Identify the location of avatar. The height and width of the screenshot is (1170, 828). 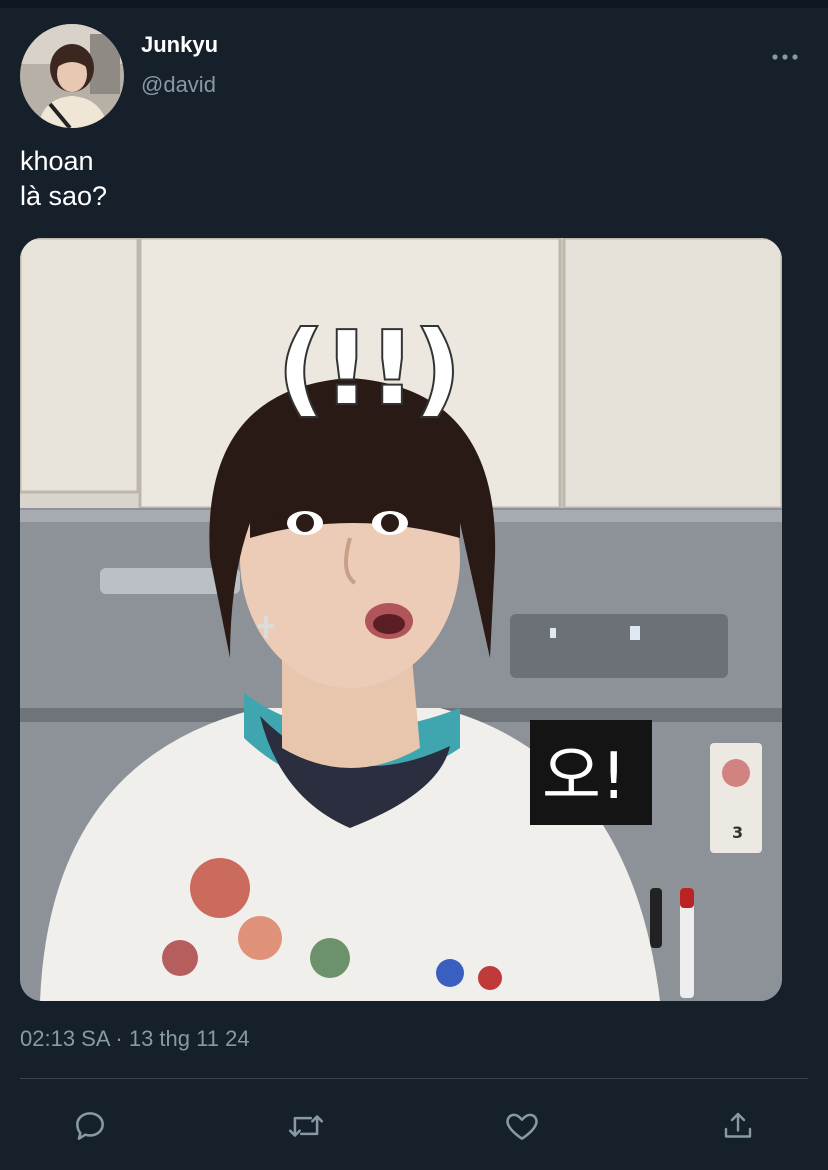
(72, 76).